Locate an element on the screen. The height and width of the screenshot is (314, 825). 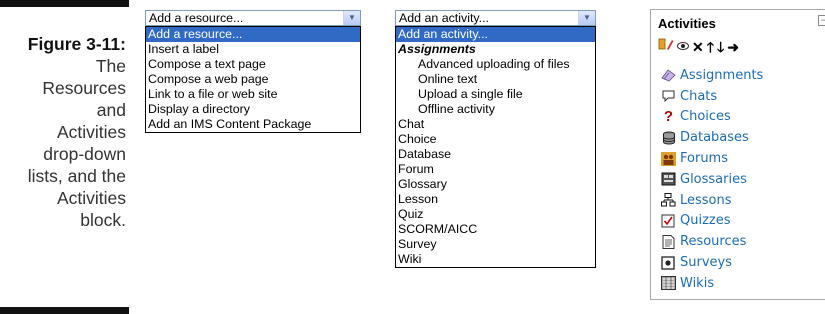
activity-option: Quiz is located at coordinates (495, 214).